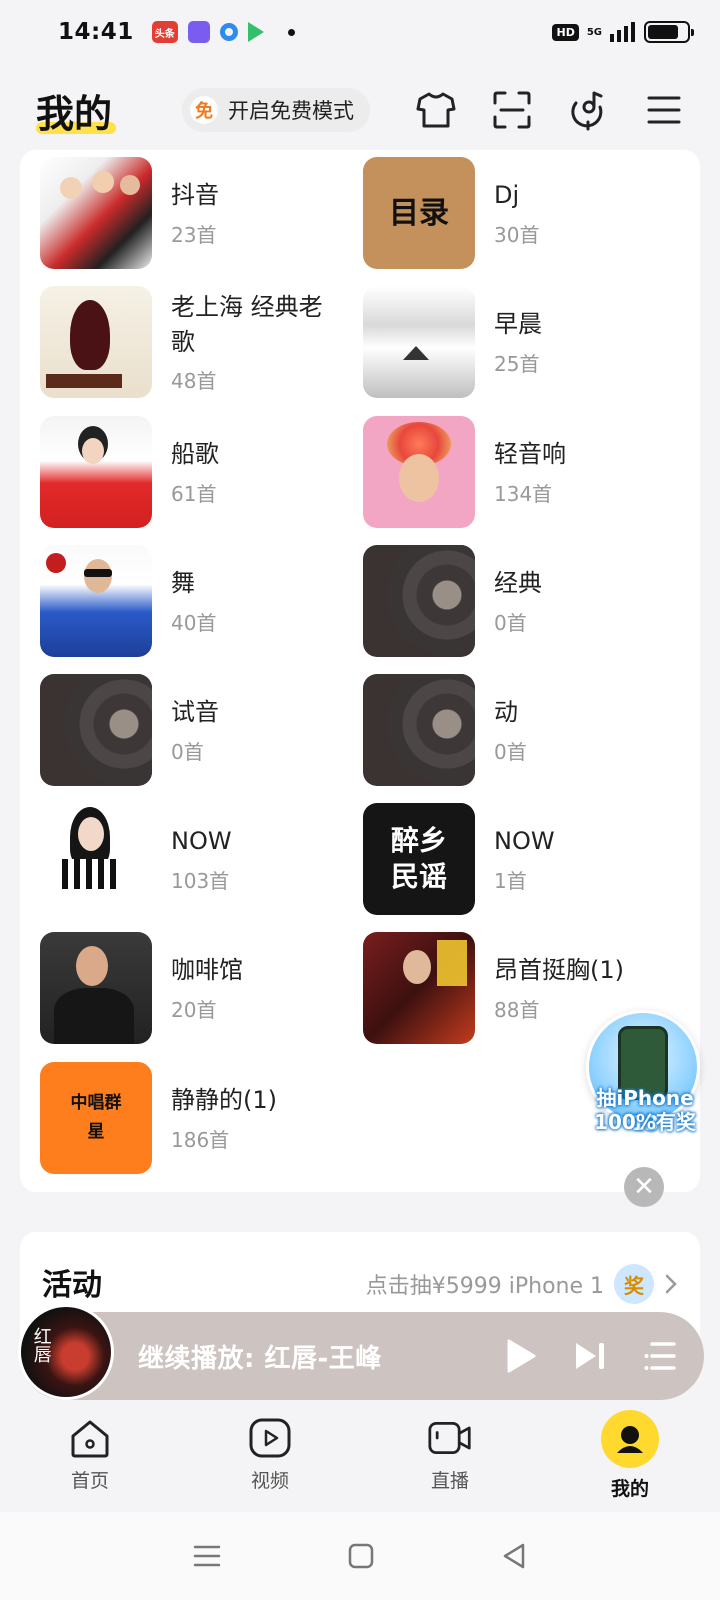 This screenshot has width=720, height=1600. Describe the element at coordinates (514, 1556) in the screenshot. I see `back-icon` at that location.